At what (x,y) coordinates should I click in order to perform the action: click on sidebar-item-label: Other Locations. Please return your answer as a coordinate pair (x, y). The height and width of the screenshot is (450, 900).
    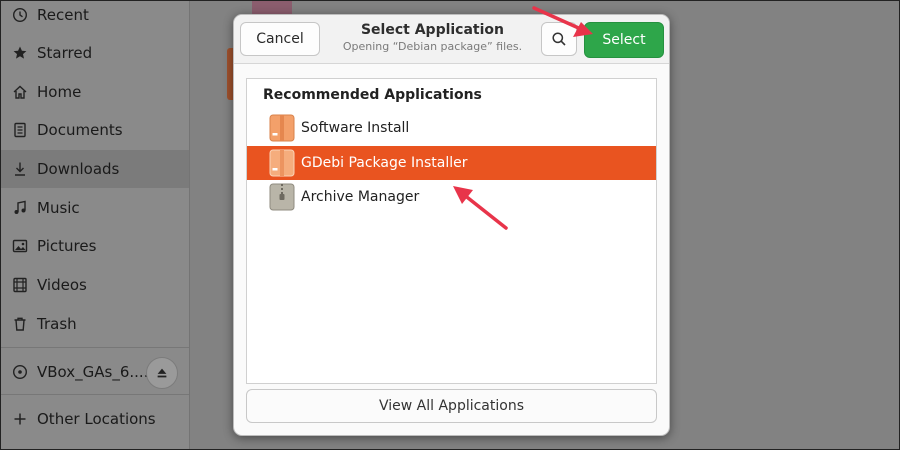
    Looking at the image, I should click on (96, 419).